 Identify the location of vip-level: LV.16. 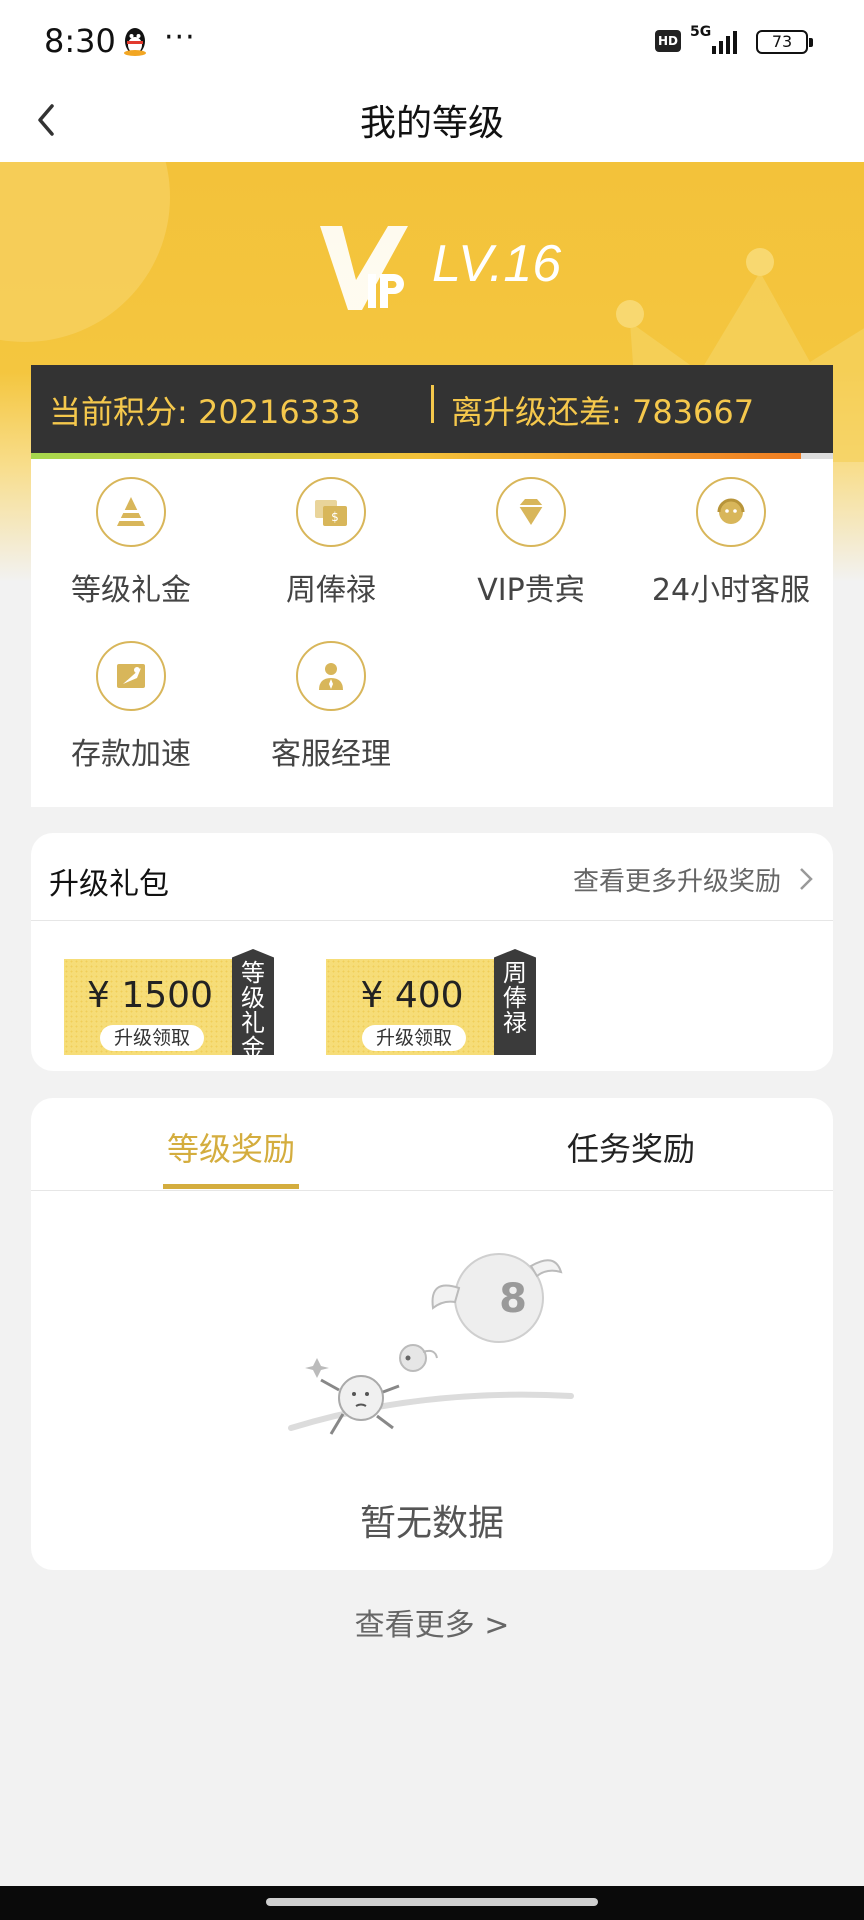
(497, 264).